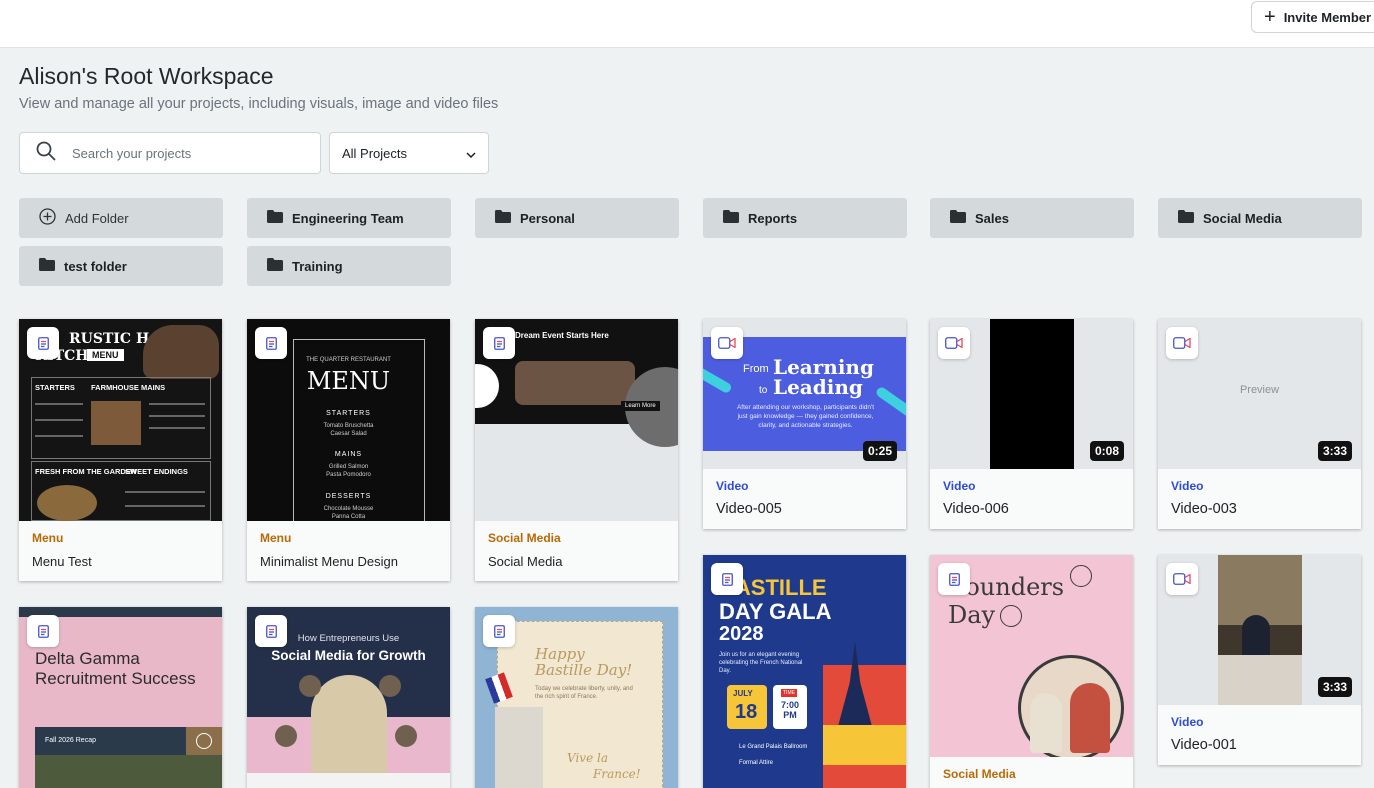  Describe the element at coordinates (992, 218) in the screenshot. I see `folder-label: Sales` at that location.